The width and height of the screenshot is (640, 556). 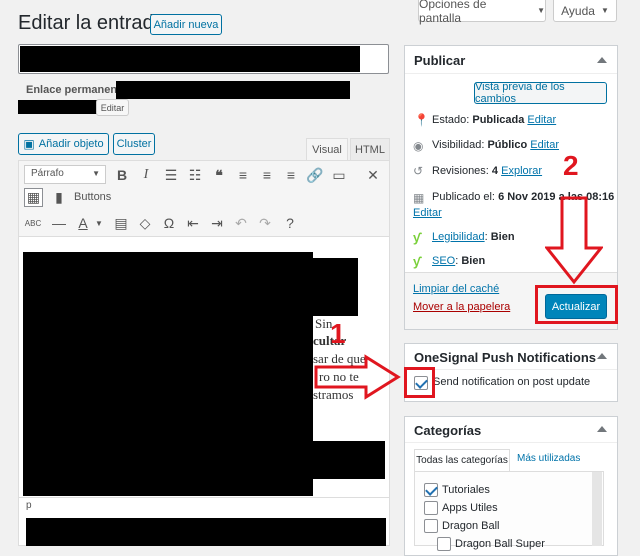 I want to click on buttons-icon: ▮, so click(x=59, y=197).